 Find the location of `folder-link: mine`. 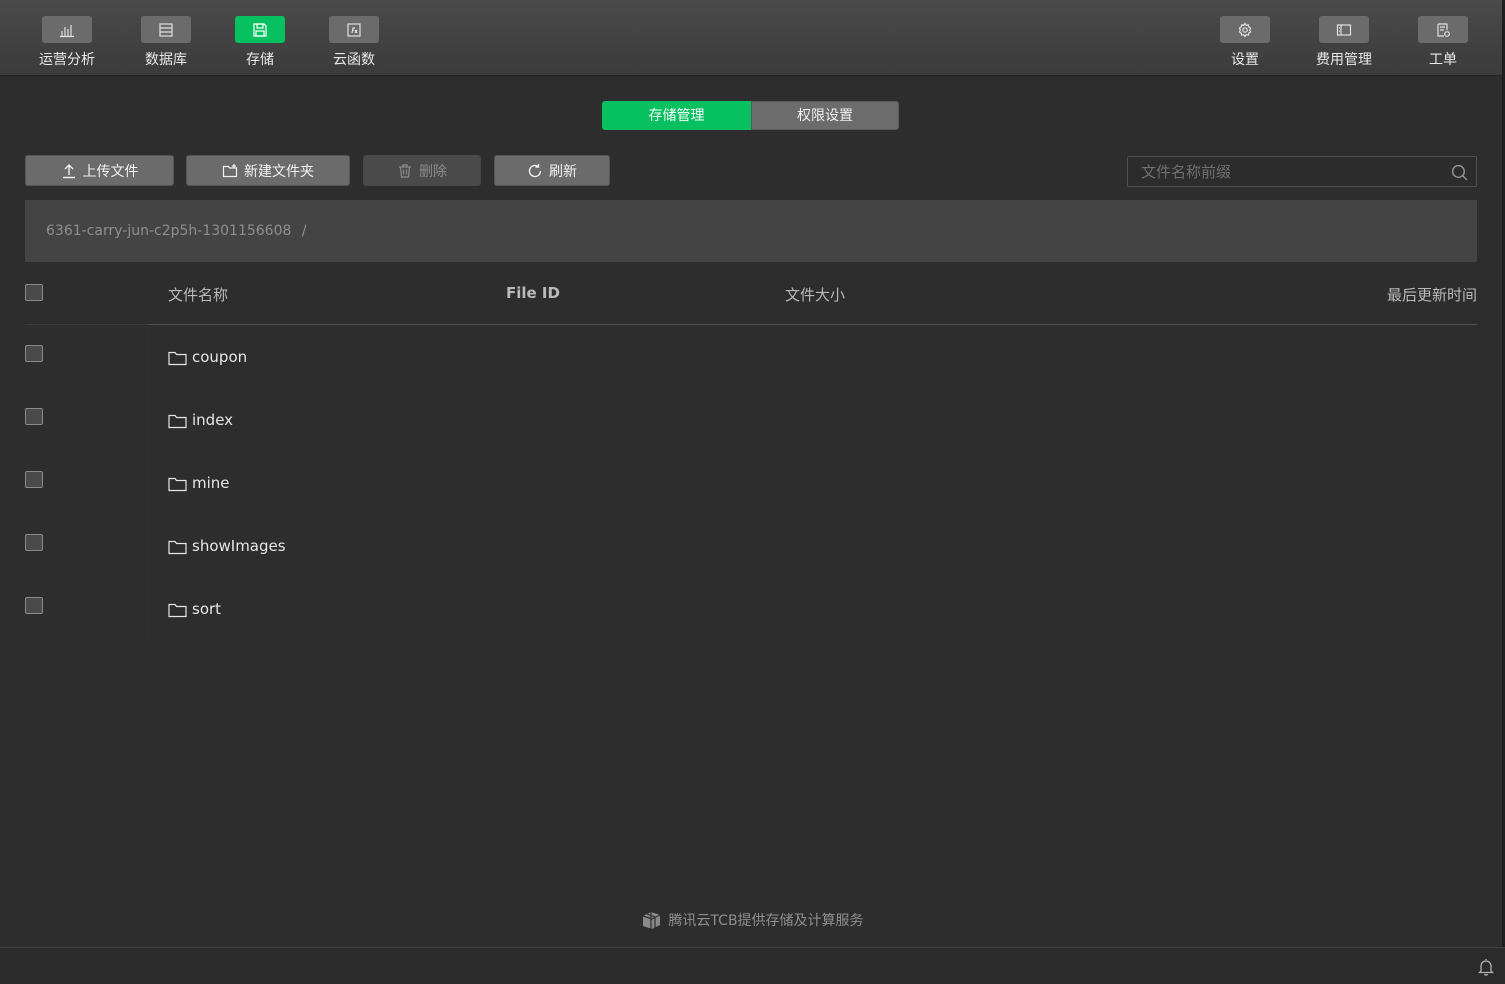

folder-link: mine is located at coordinates (199, 482).